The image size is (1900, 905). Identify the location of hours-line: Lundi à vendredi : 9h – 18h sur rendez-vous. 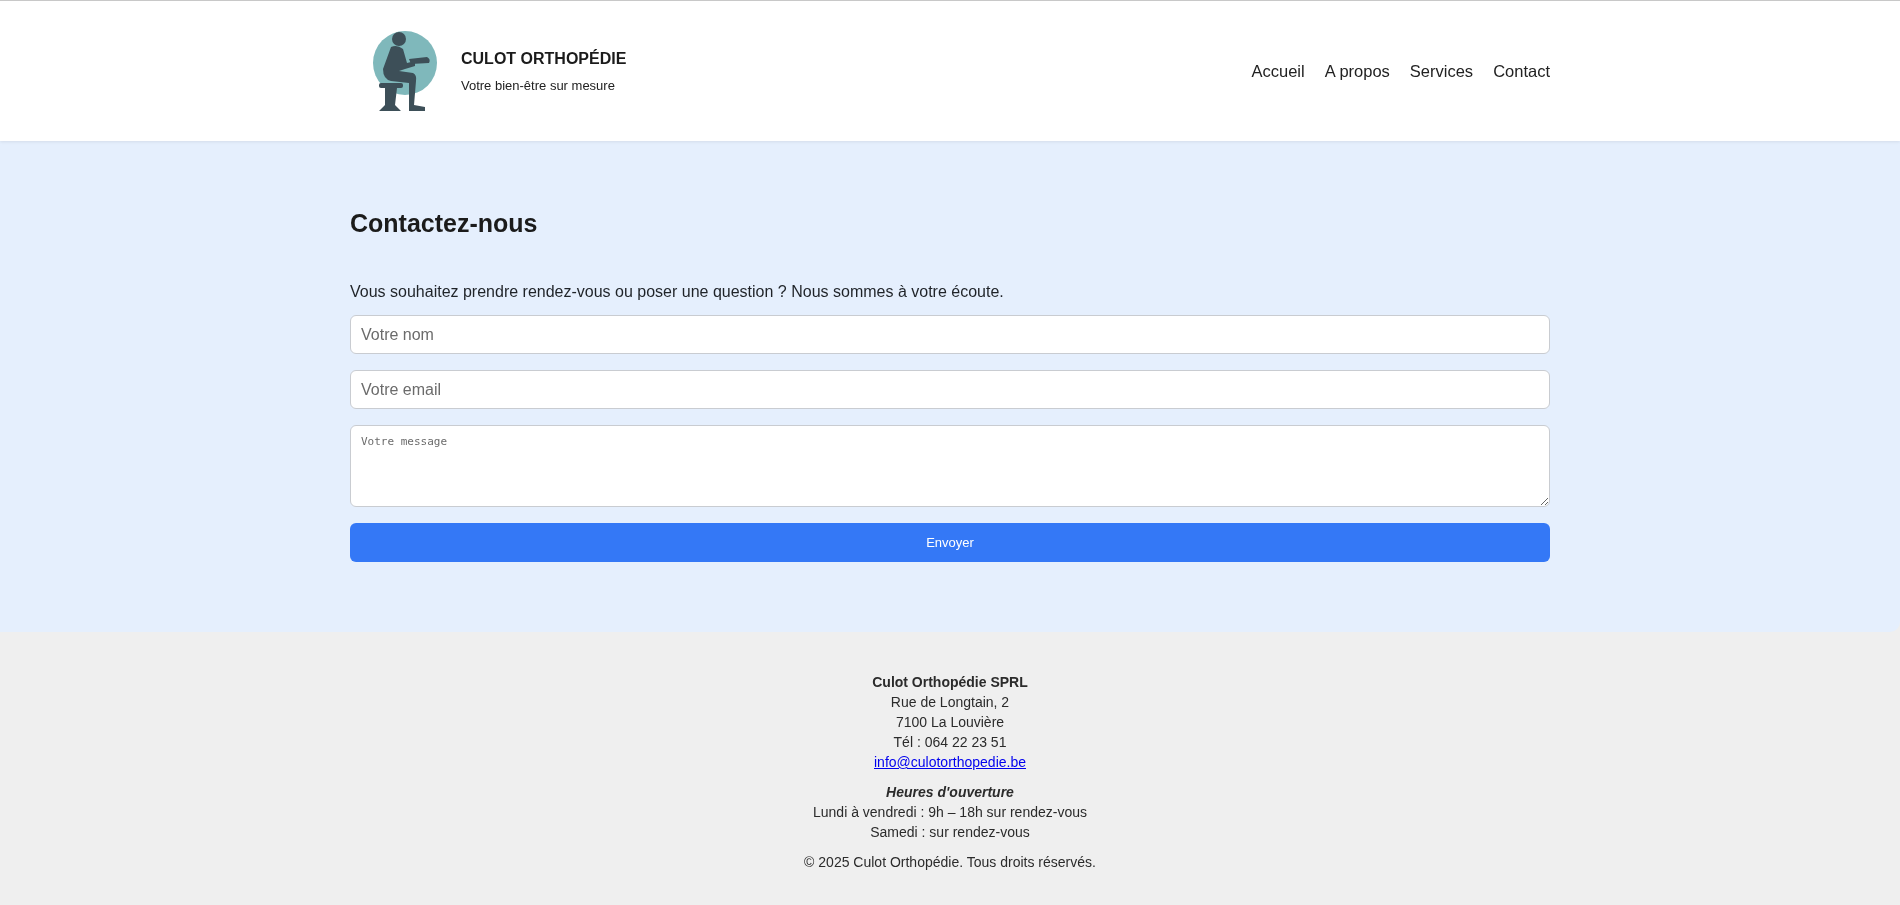
(950, 812).